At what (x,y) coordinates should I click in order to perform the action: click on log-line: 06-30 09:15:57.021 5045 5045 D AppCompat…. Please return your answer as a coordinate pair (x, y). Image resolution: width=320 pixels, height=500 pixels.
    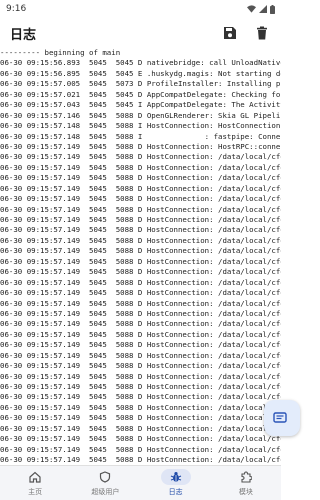
    Looking at the image, I should click on (140, 94).